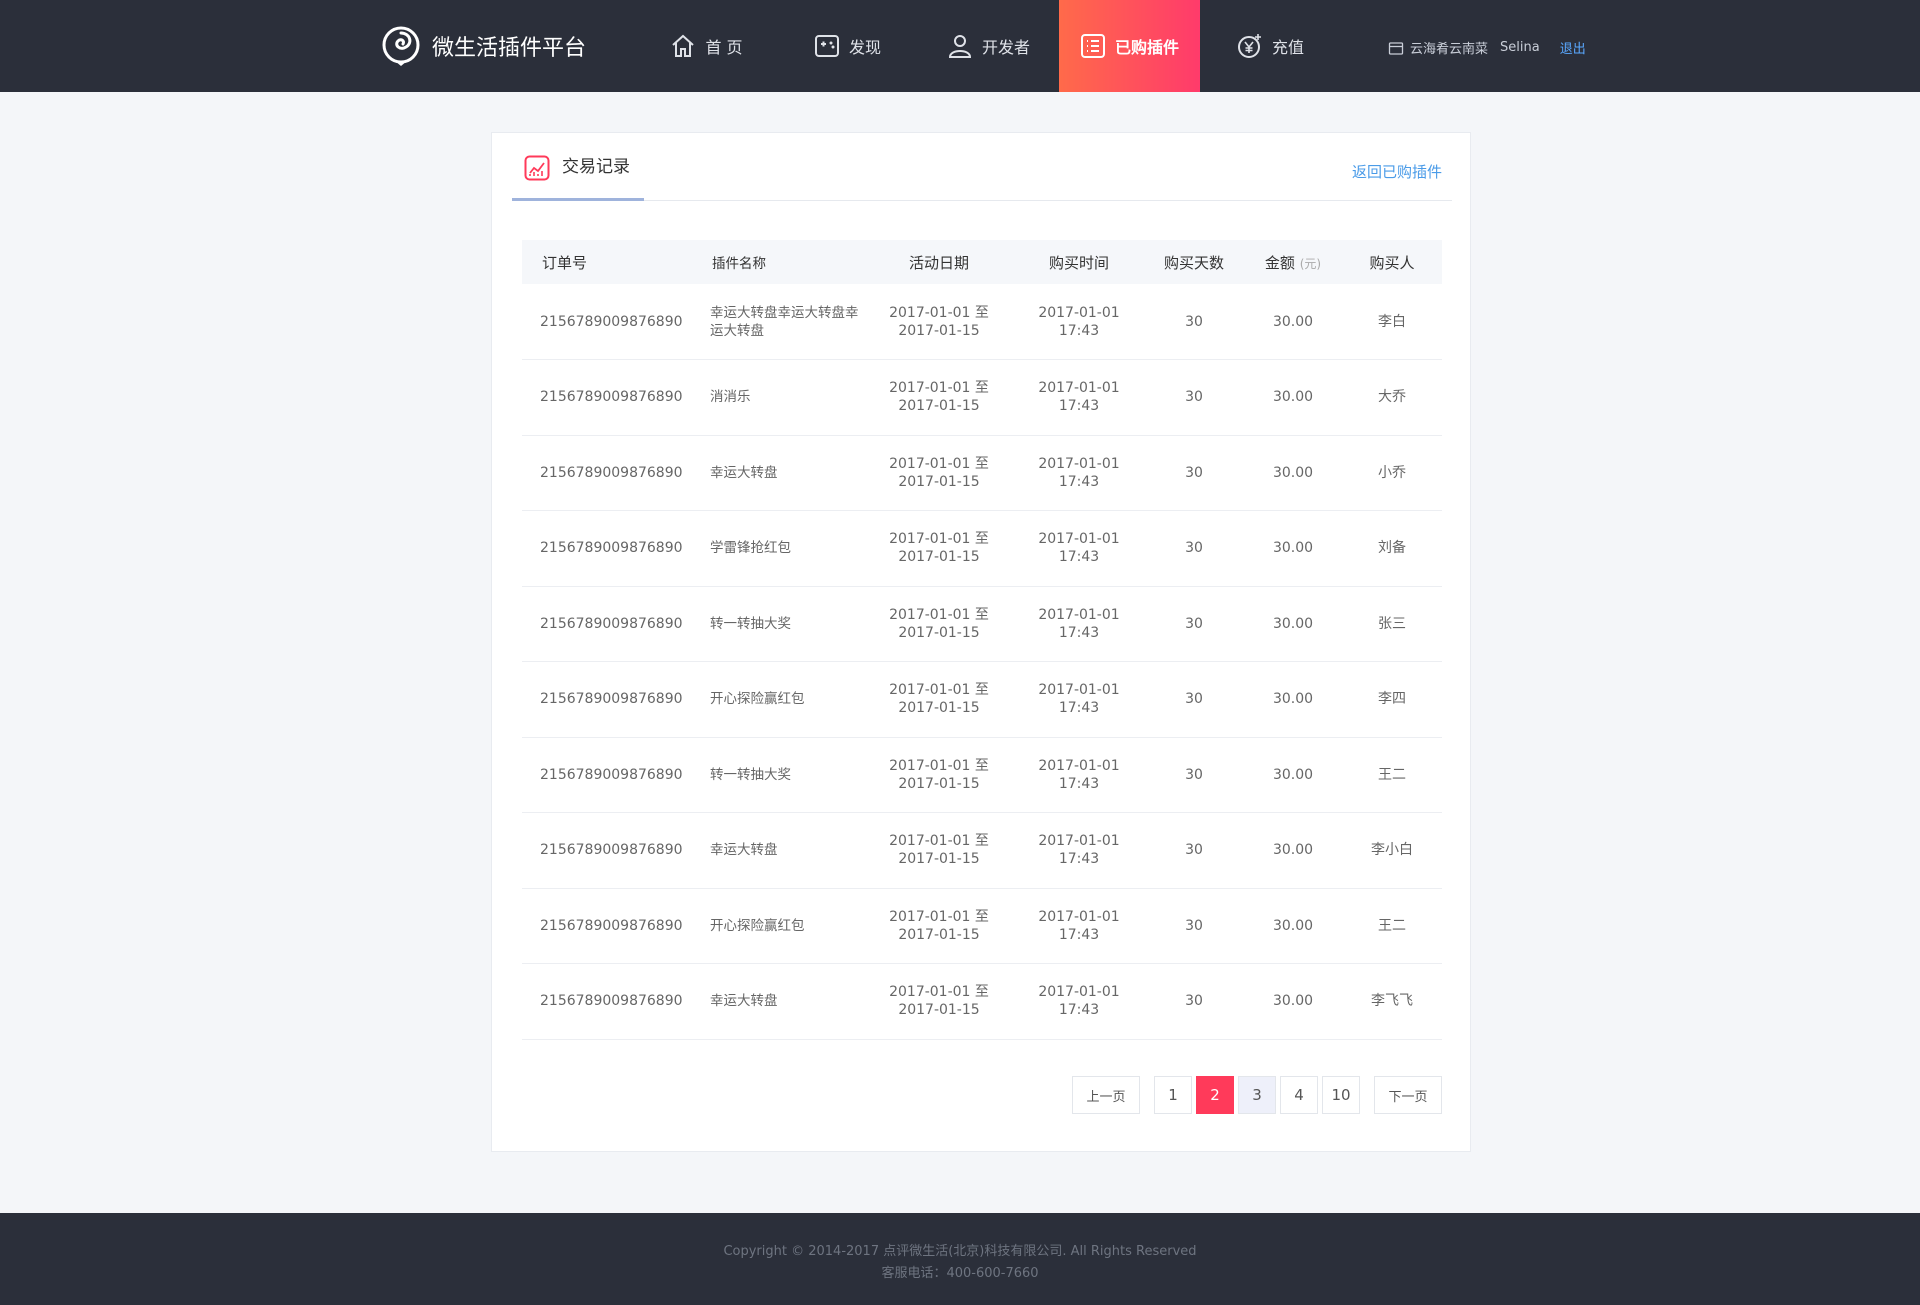 The image size is (1920, 1305). Describe the element at coordinates (1392, 548) in the screenshot. I see `buyer: 刘备` at that location.